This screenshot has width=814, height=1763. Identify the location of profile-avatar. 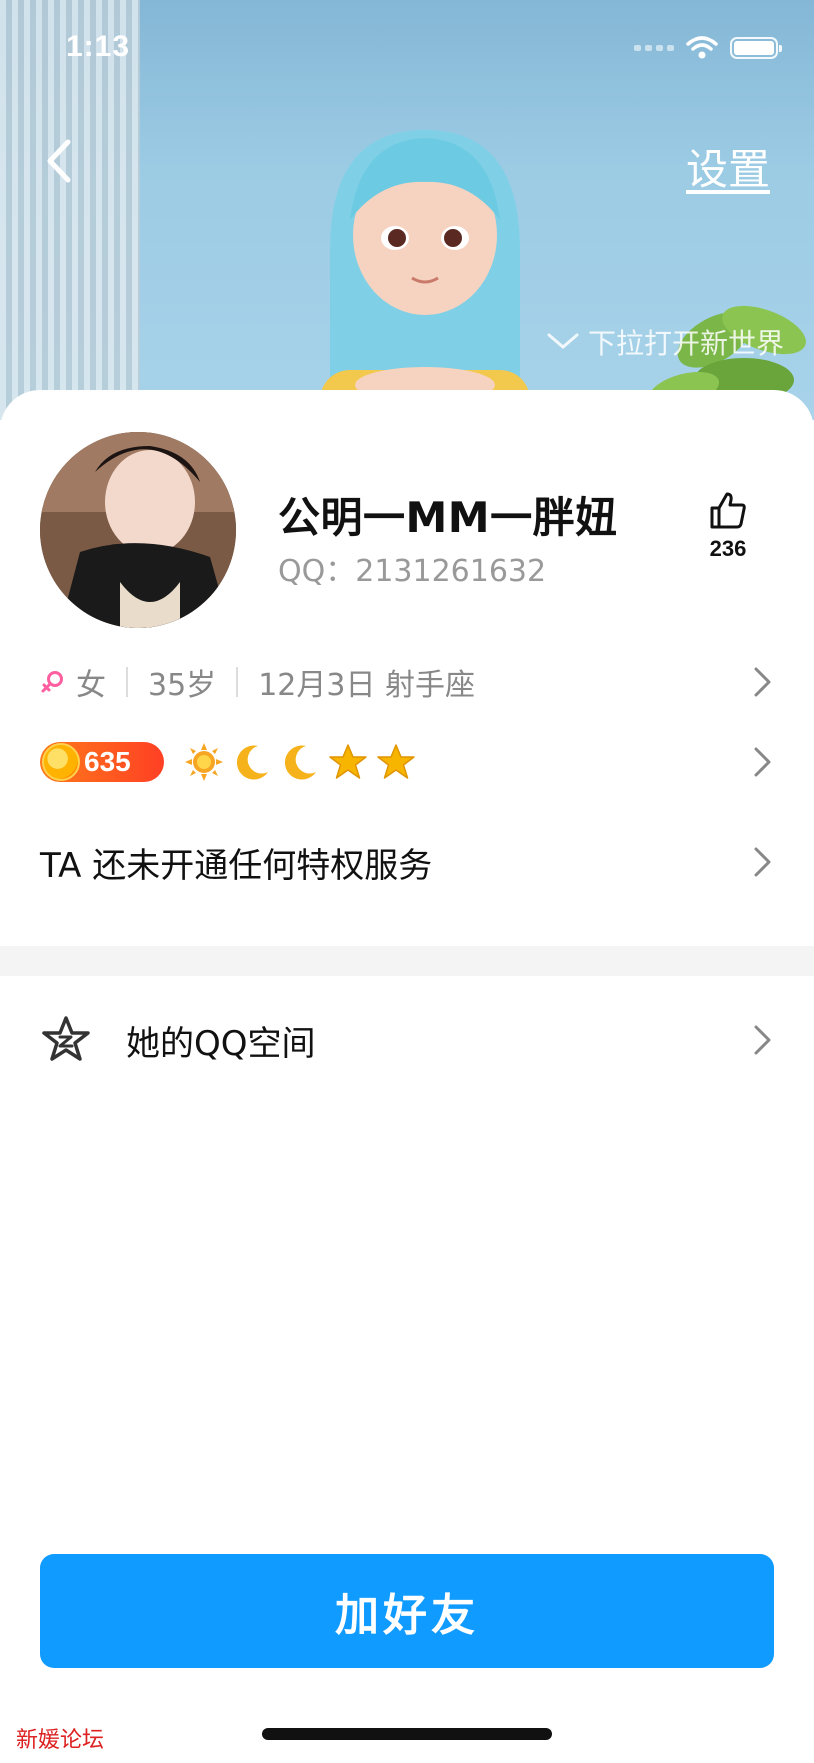
(138, 530).